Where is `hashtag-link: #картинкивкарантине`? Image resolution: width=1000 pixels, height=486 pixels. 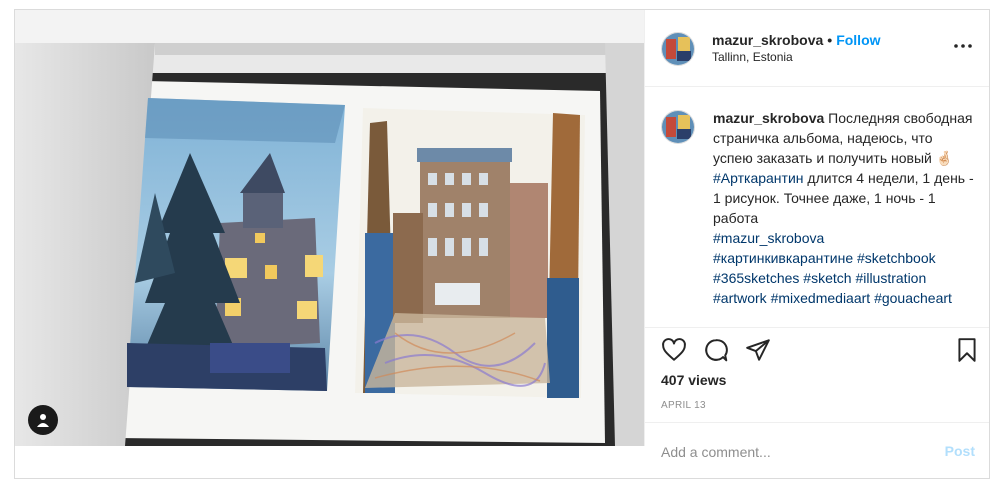
hashtag-link: #картинкивкарантине is located at coordinates (783, 258).